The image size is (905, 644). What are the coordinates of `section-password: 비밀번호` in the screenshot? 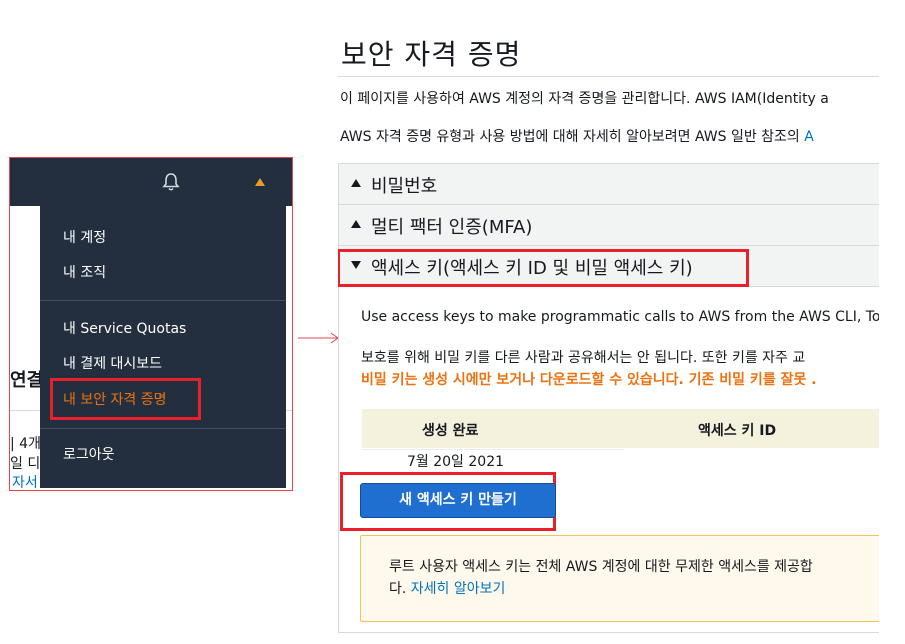 It's located at (609, 184).